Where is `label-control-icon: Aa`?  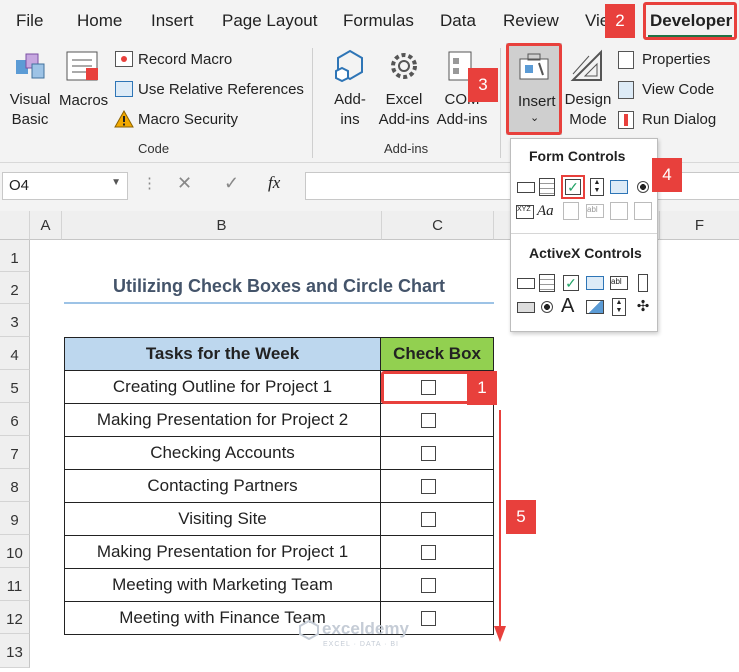 label-control-icon: Aa is located at coordinates (547, 211).